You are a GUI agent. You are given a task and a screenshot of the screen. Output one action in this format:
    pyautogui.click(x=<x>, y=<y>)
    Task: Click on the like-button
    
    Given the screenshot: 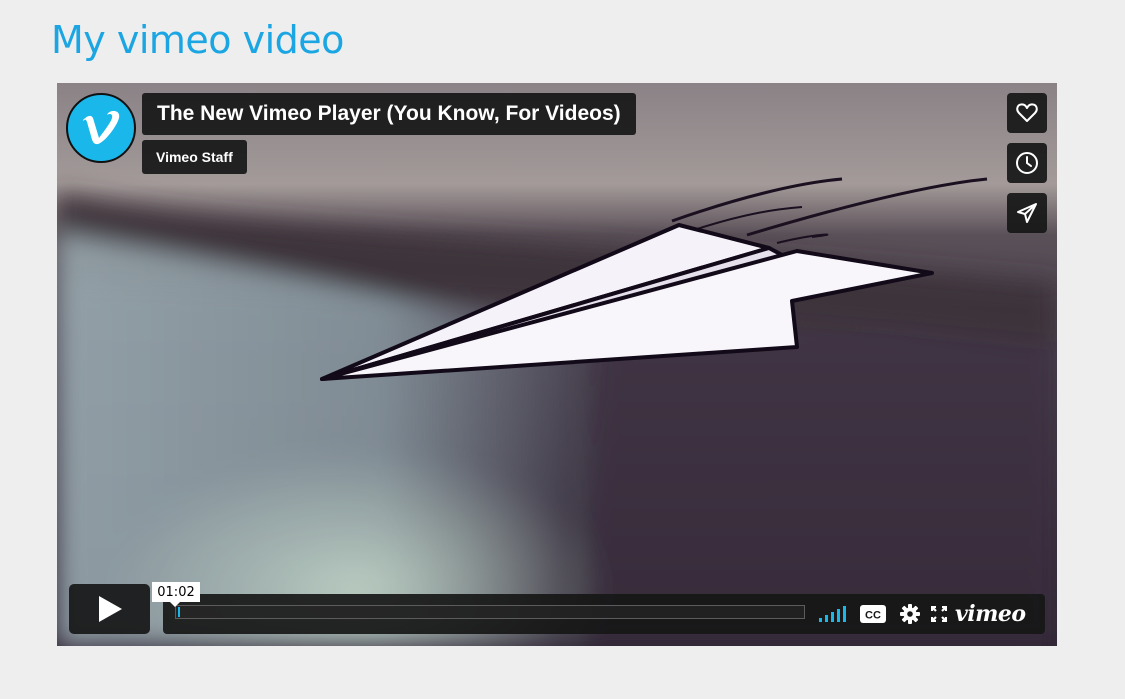 What is the action you would take?
    pyautogui.click(x=1027, y=113)
    